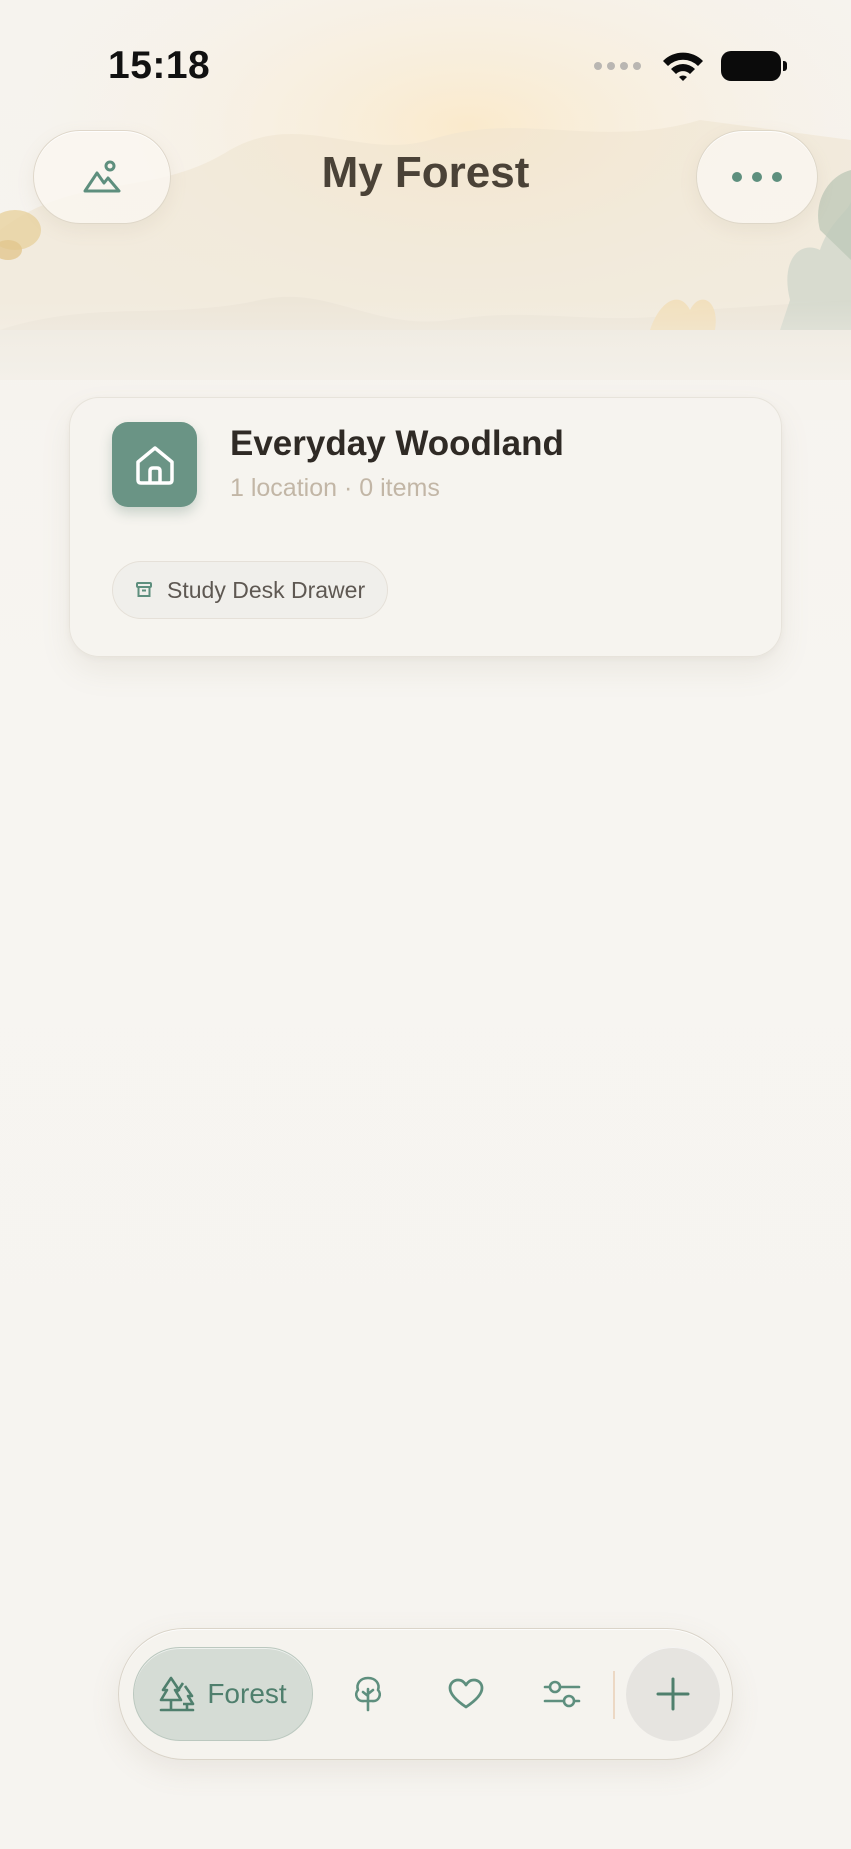 Image resolution: width=851 pixels, height=1849 pixels. I want to click on home-icon, so click(154, 465).